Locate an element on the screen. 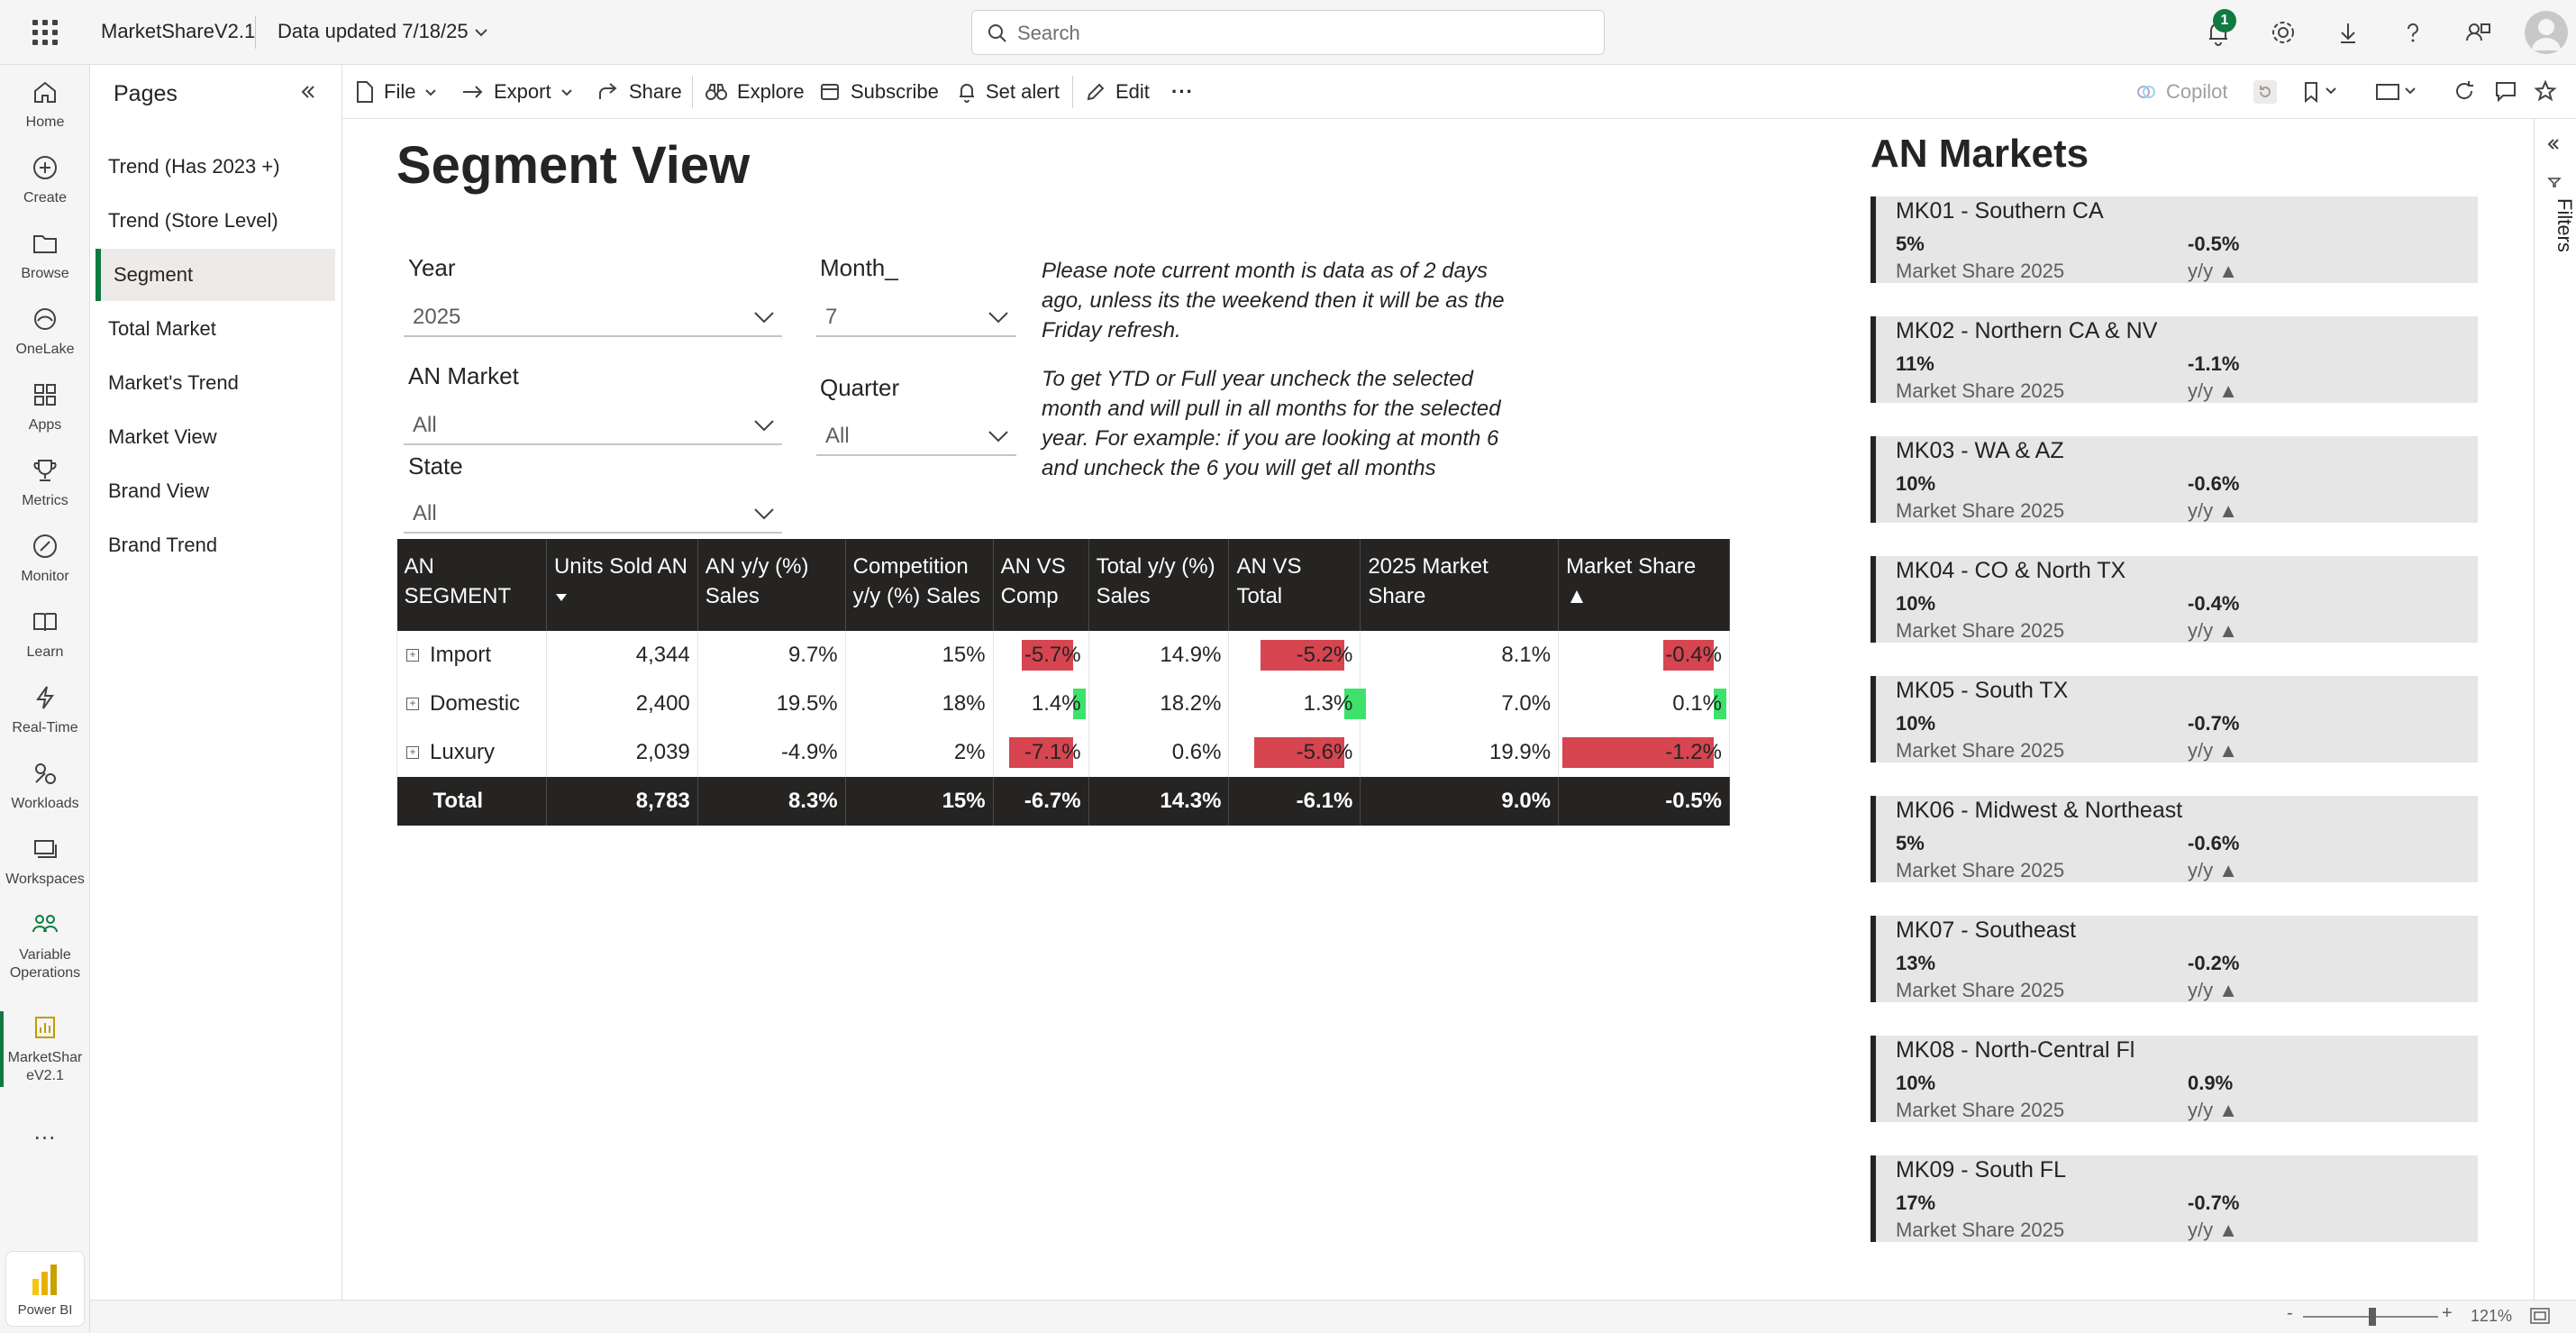 The height and width of the screenshot is (1333, 2576). more-options-button: ··· is located at coordinates (1182, 92).